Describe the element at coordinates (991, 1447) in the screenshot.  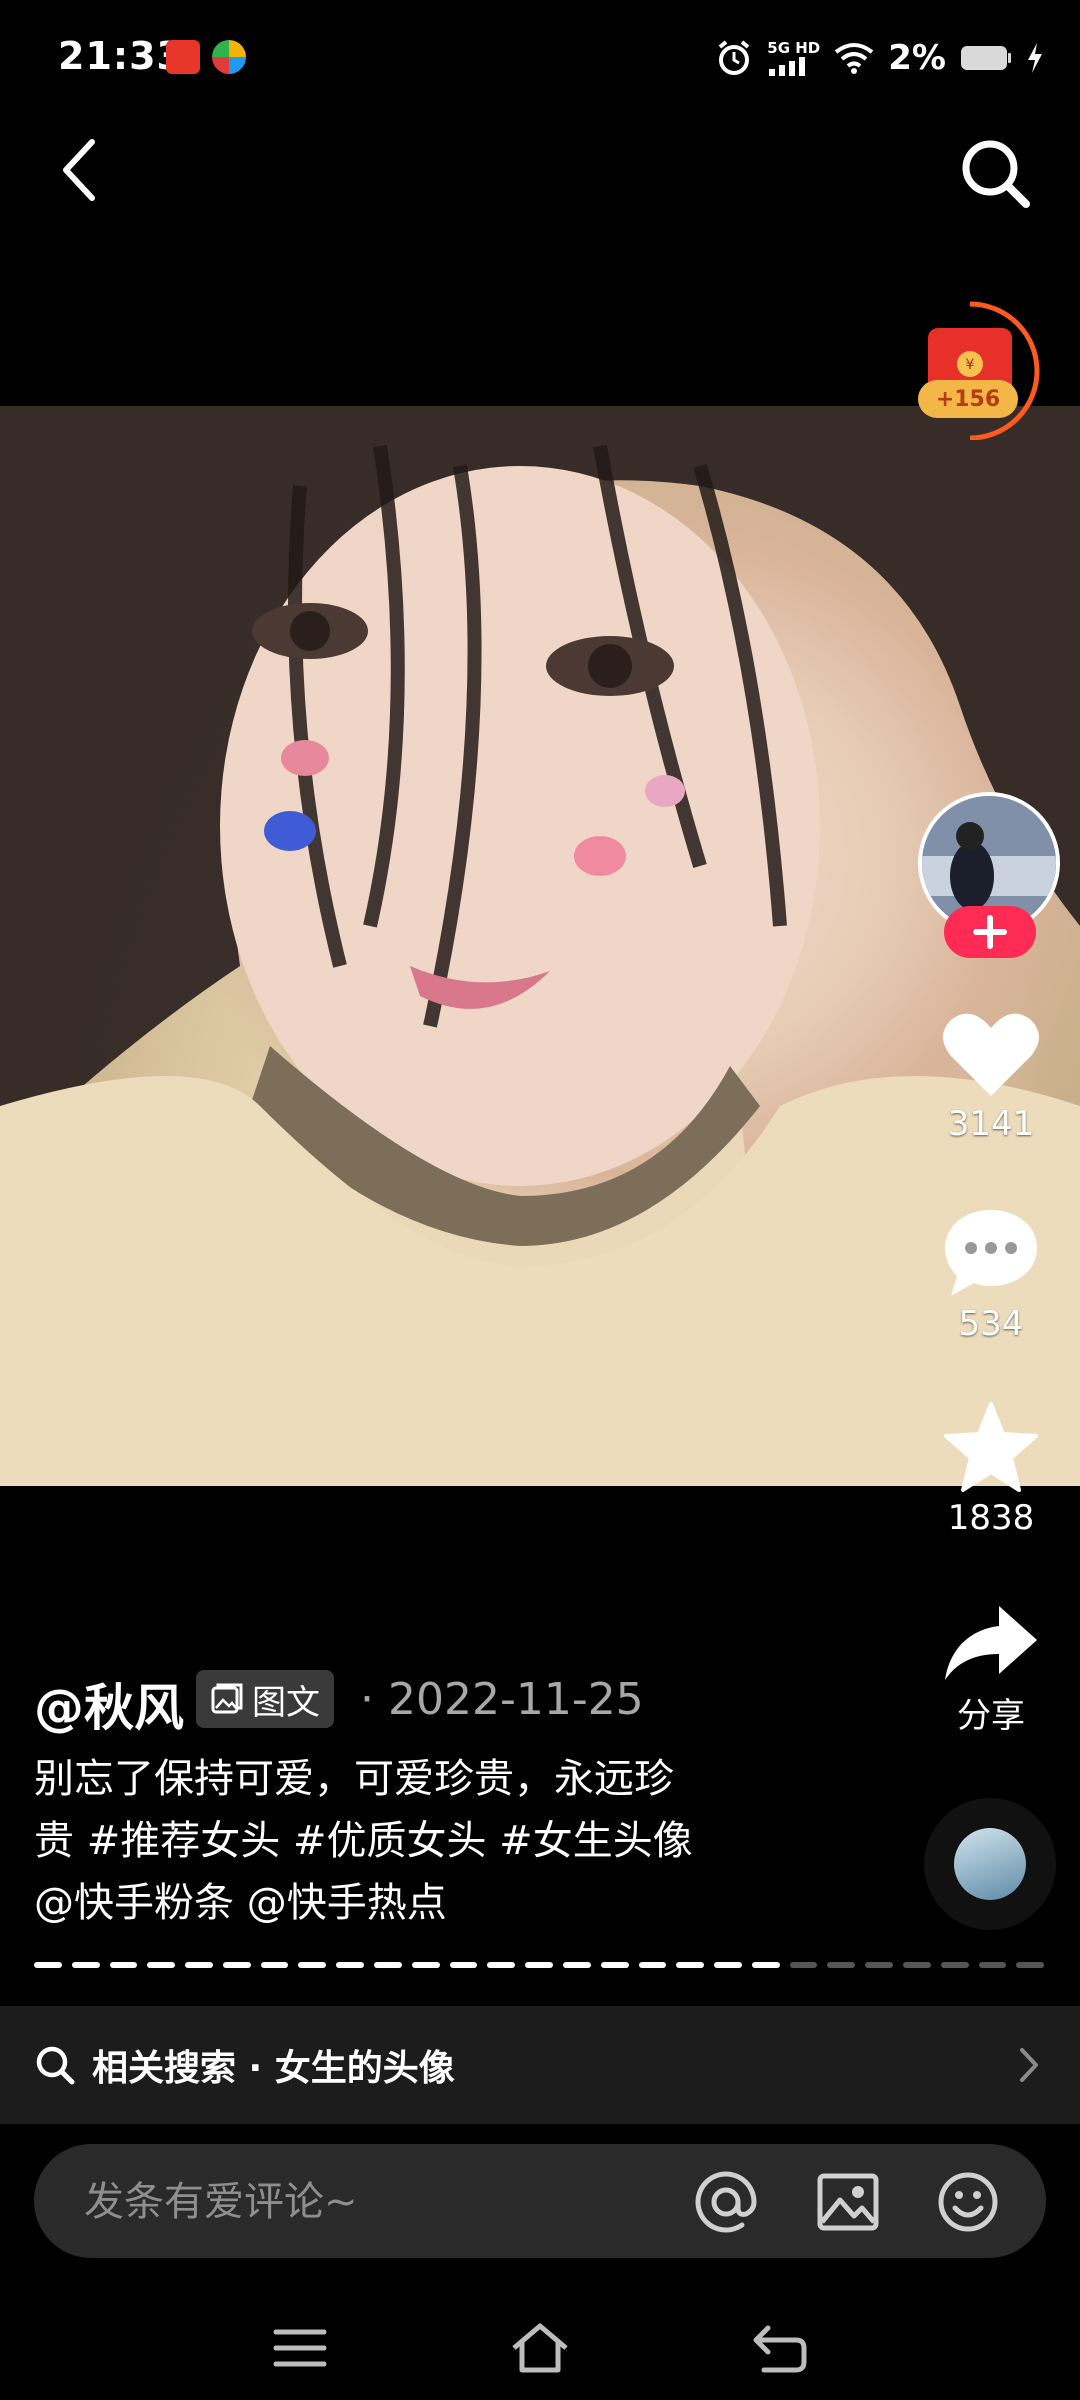
I see `star-icon` at that location.